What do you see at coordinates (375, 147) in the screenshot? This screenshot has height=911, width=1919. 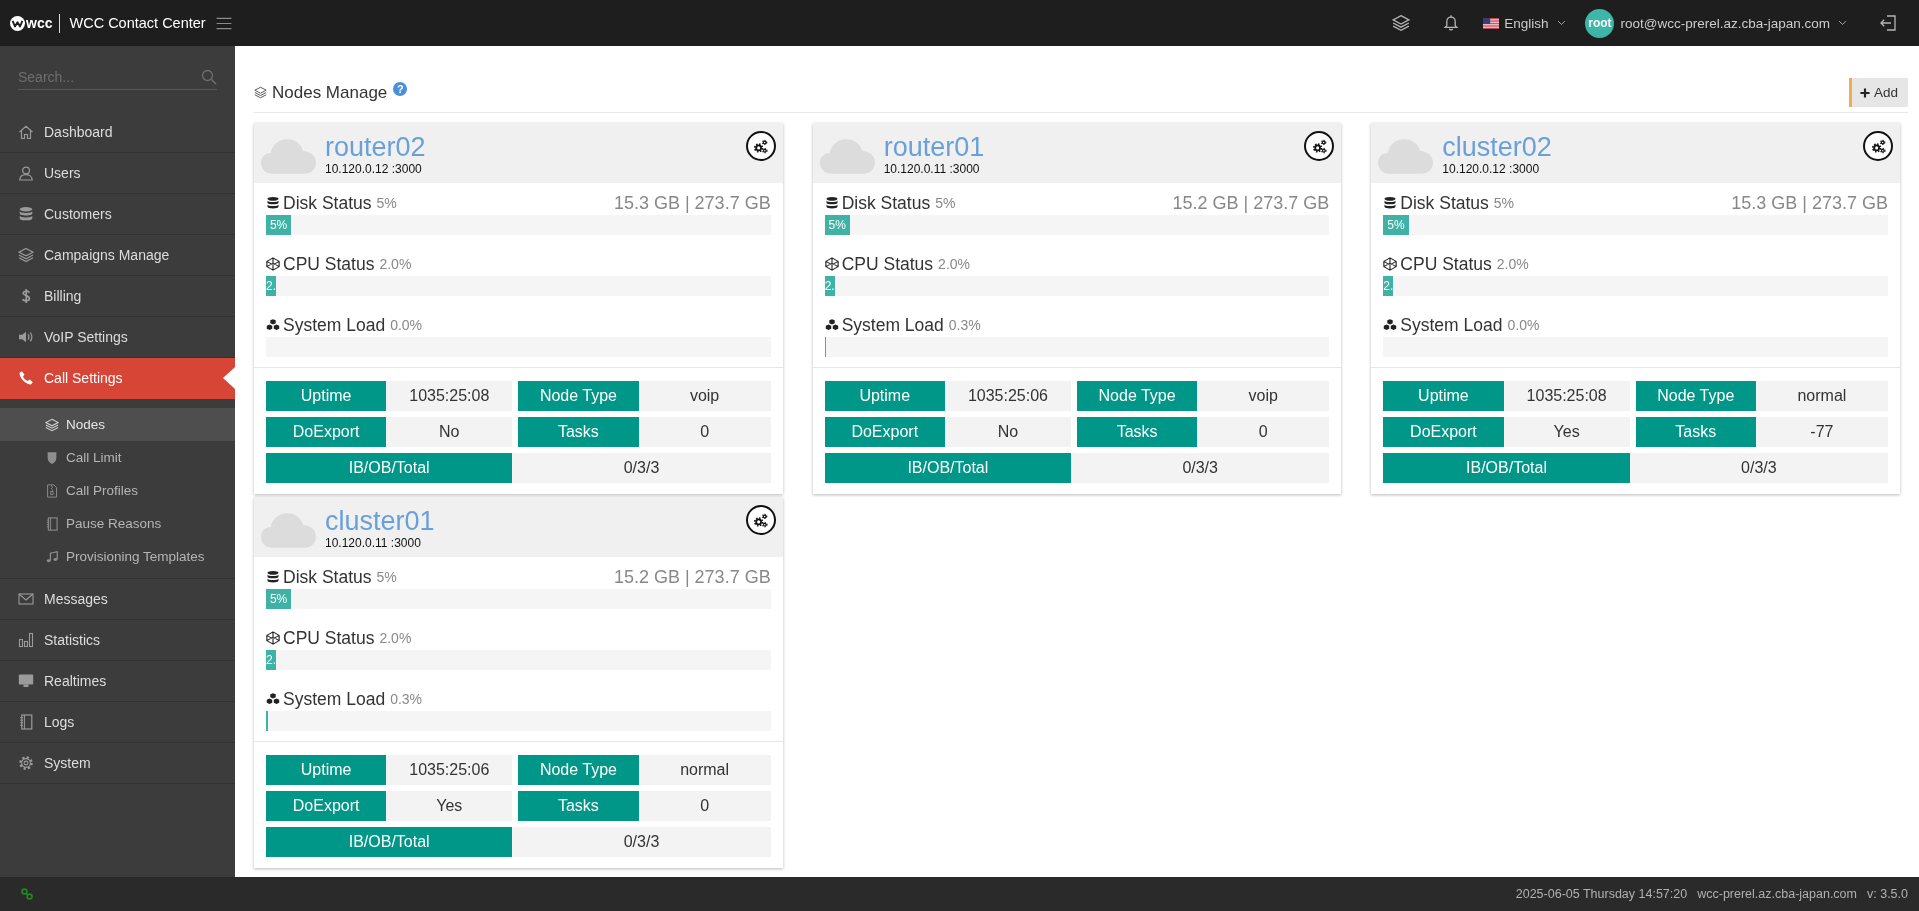 I see `node-name: router02` at bounding box center [375, 147].